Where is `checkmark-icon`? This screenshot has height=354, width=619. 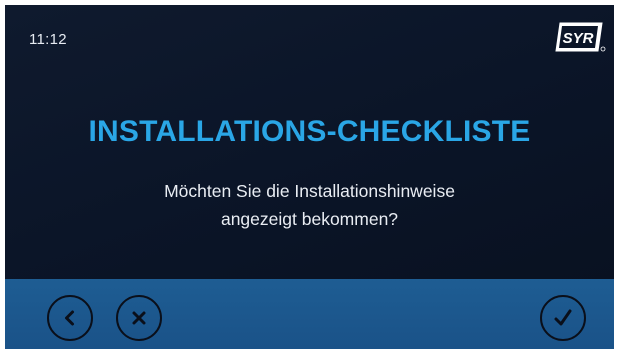
checkmark-icon is located at coordinates (563, 317).